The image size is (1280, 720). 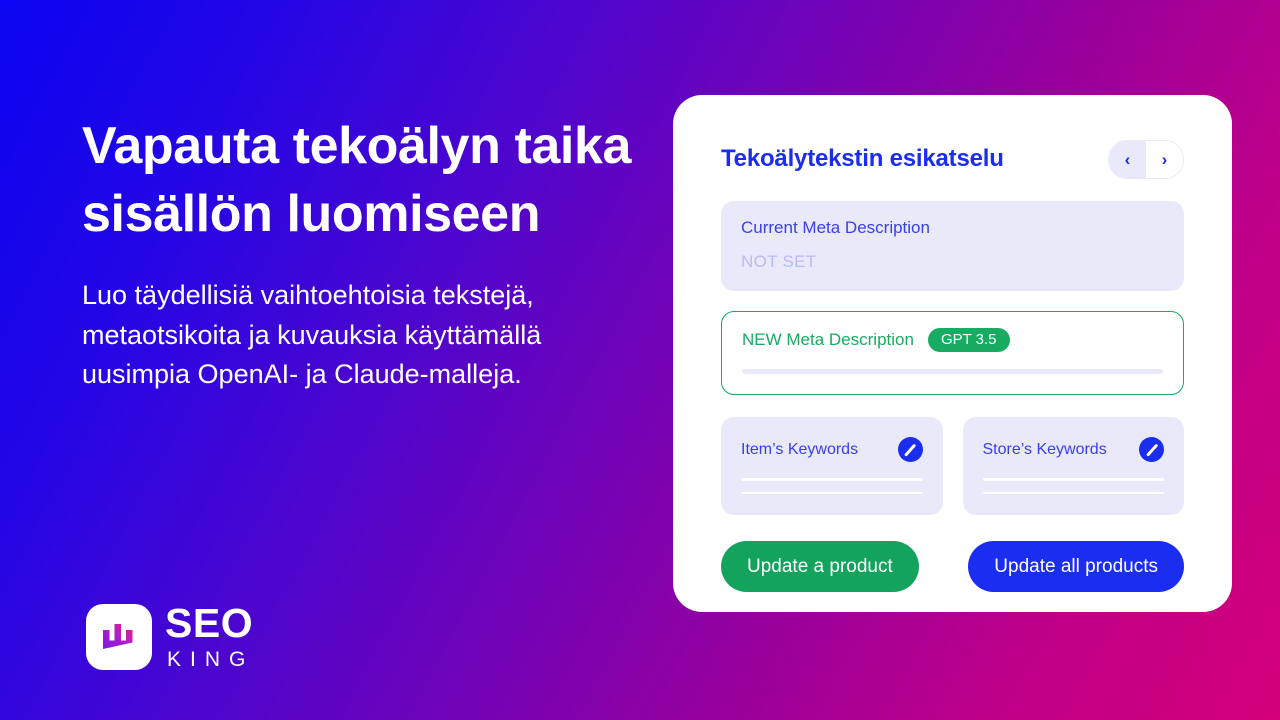 I want to click on new-meta-header: NEW Meta Description GPT 3.5, so click(x=952, y=340).